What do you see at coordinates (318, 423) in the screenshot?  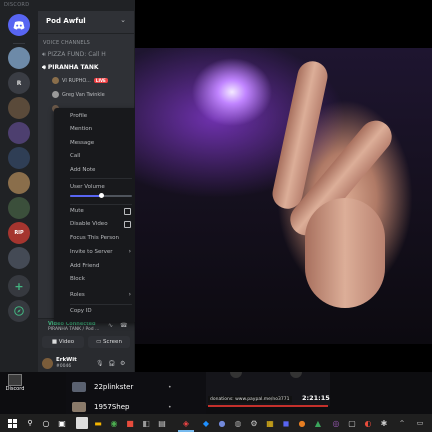 I see `app-icon: ▲` at bounding box center [318, 423].